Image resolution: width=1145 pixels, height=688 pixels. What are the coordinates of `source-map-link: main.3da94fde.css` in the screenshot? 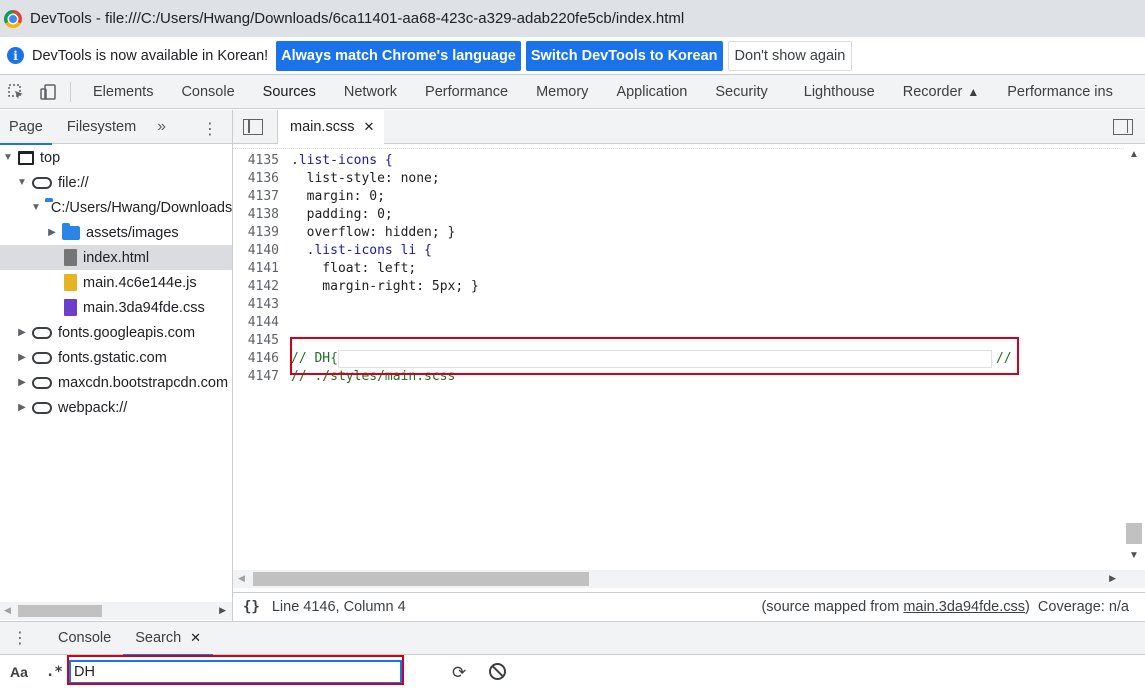 It's located at (964, 607).